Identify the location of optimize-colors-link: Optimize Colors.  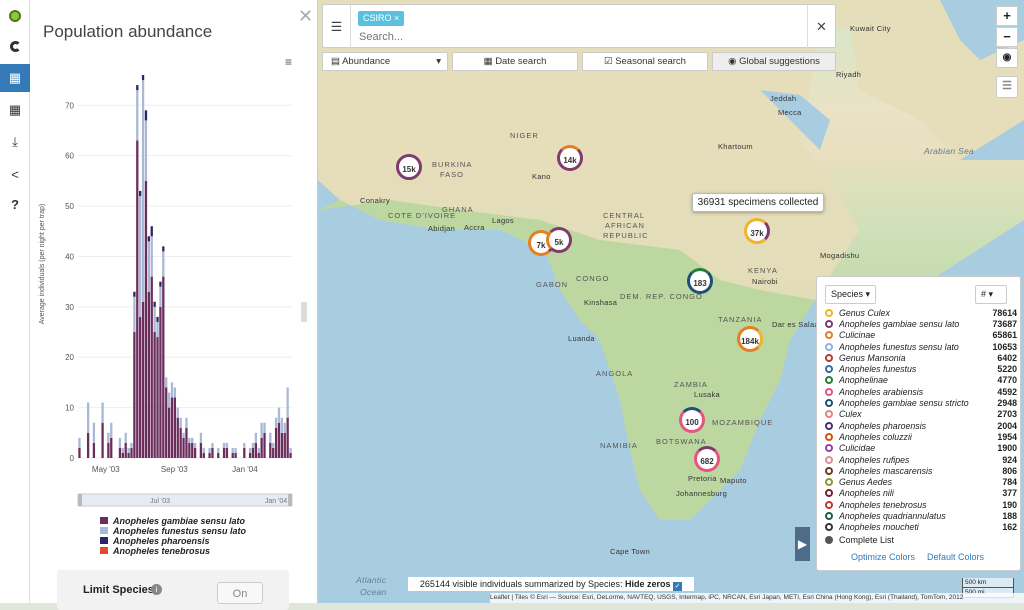
(883, 557).